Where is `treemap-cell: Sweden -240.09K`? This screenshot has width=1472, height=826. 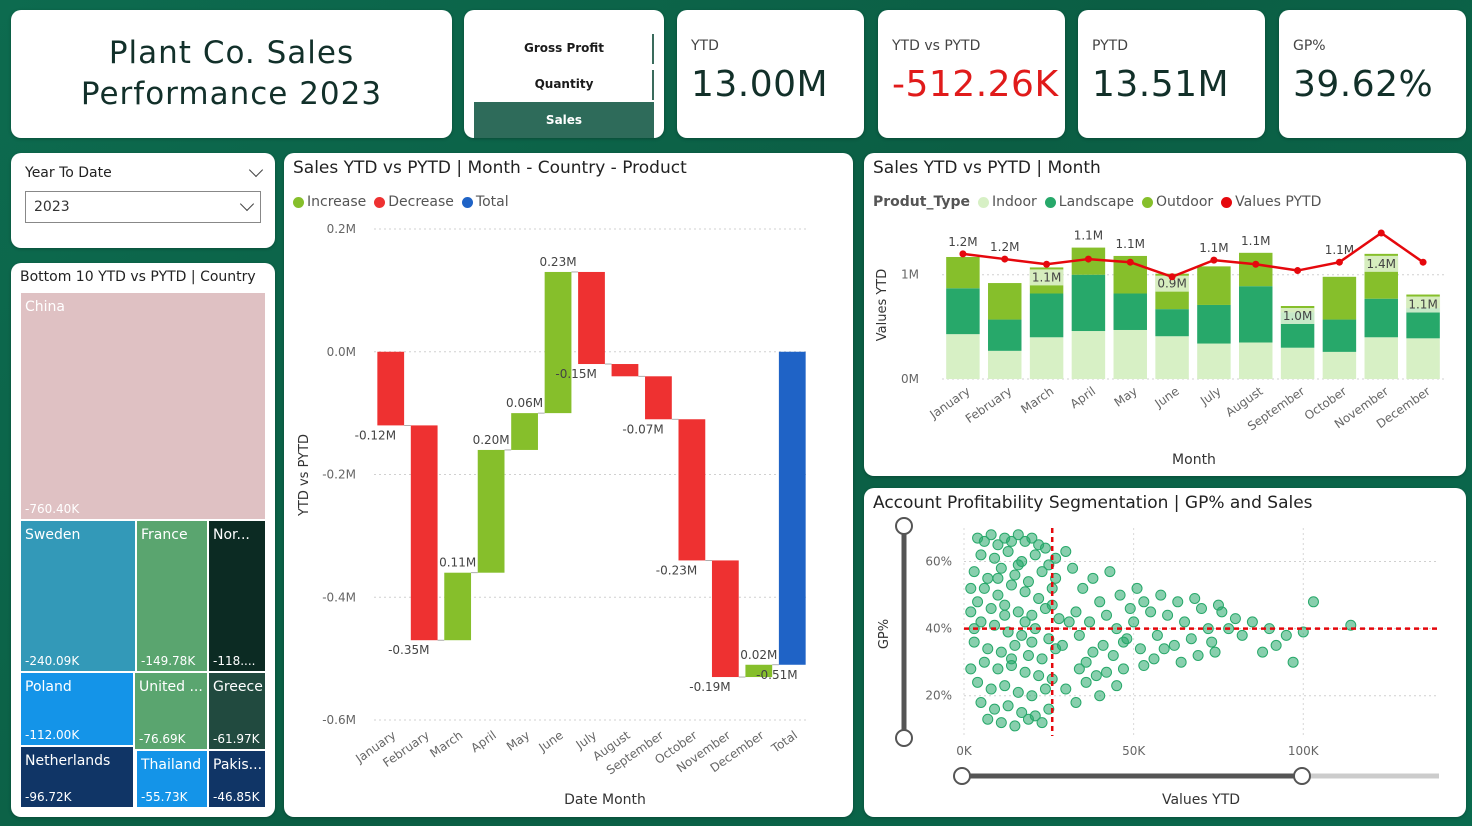
treemap-cell: Sweden -240.09K is located at coordinates (78, 596).